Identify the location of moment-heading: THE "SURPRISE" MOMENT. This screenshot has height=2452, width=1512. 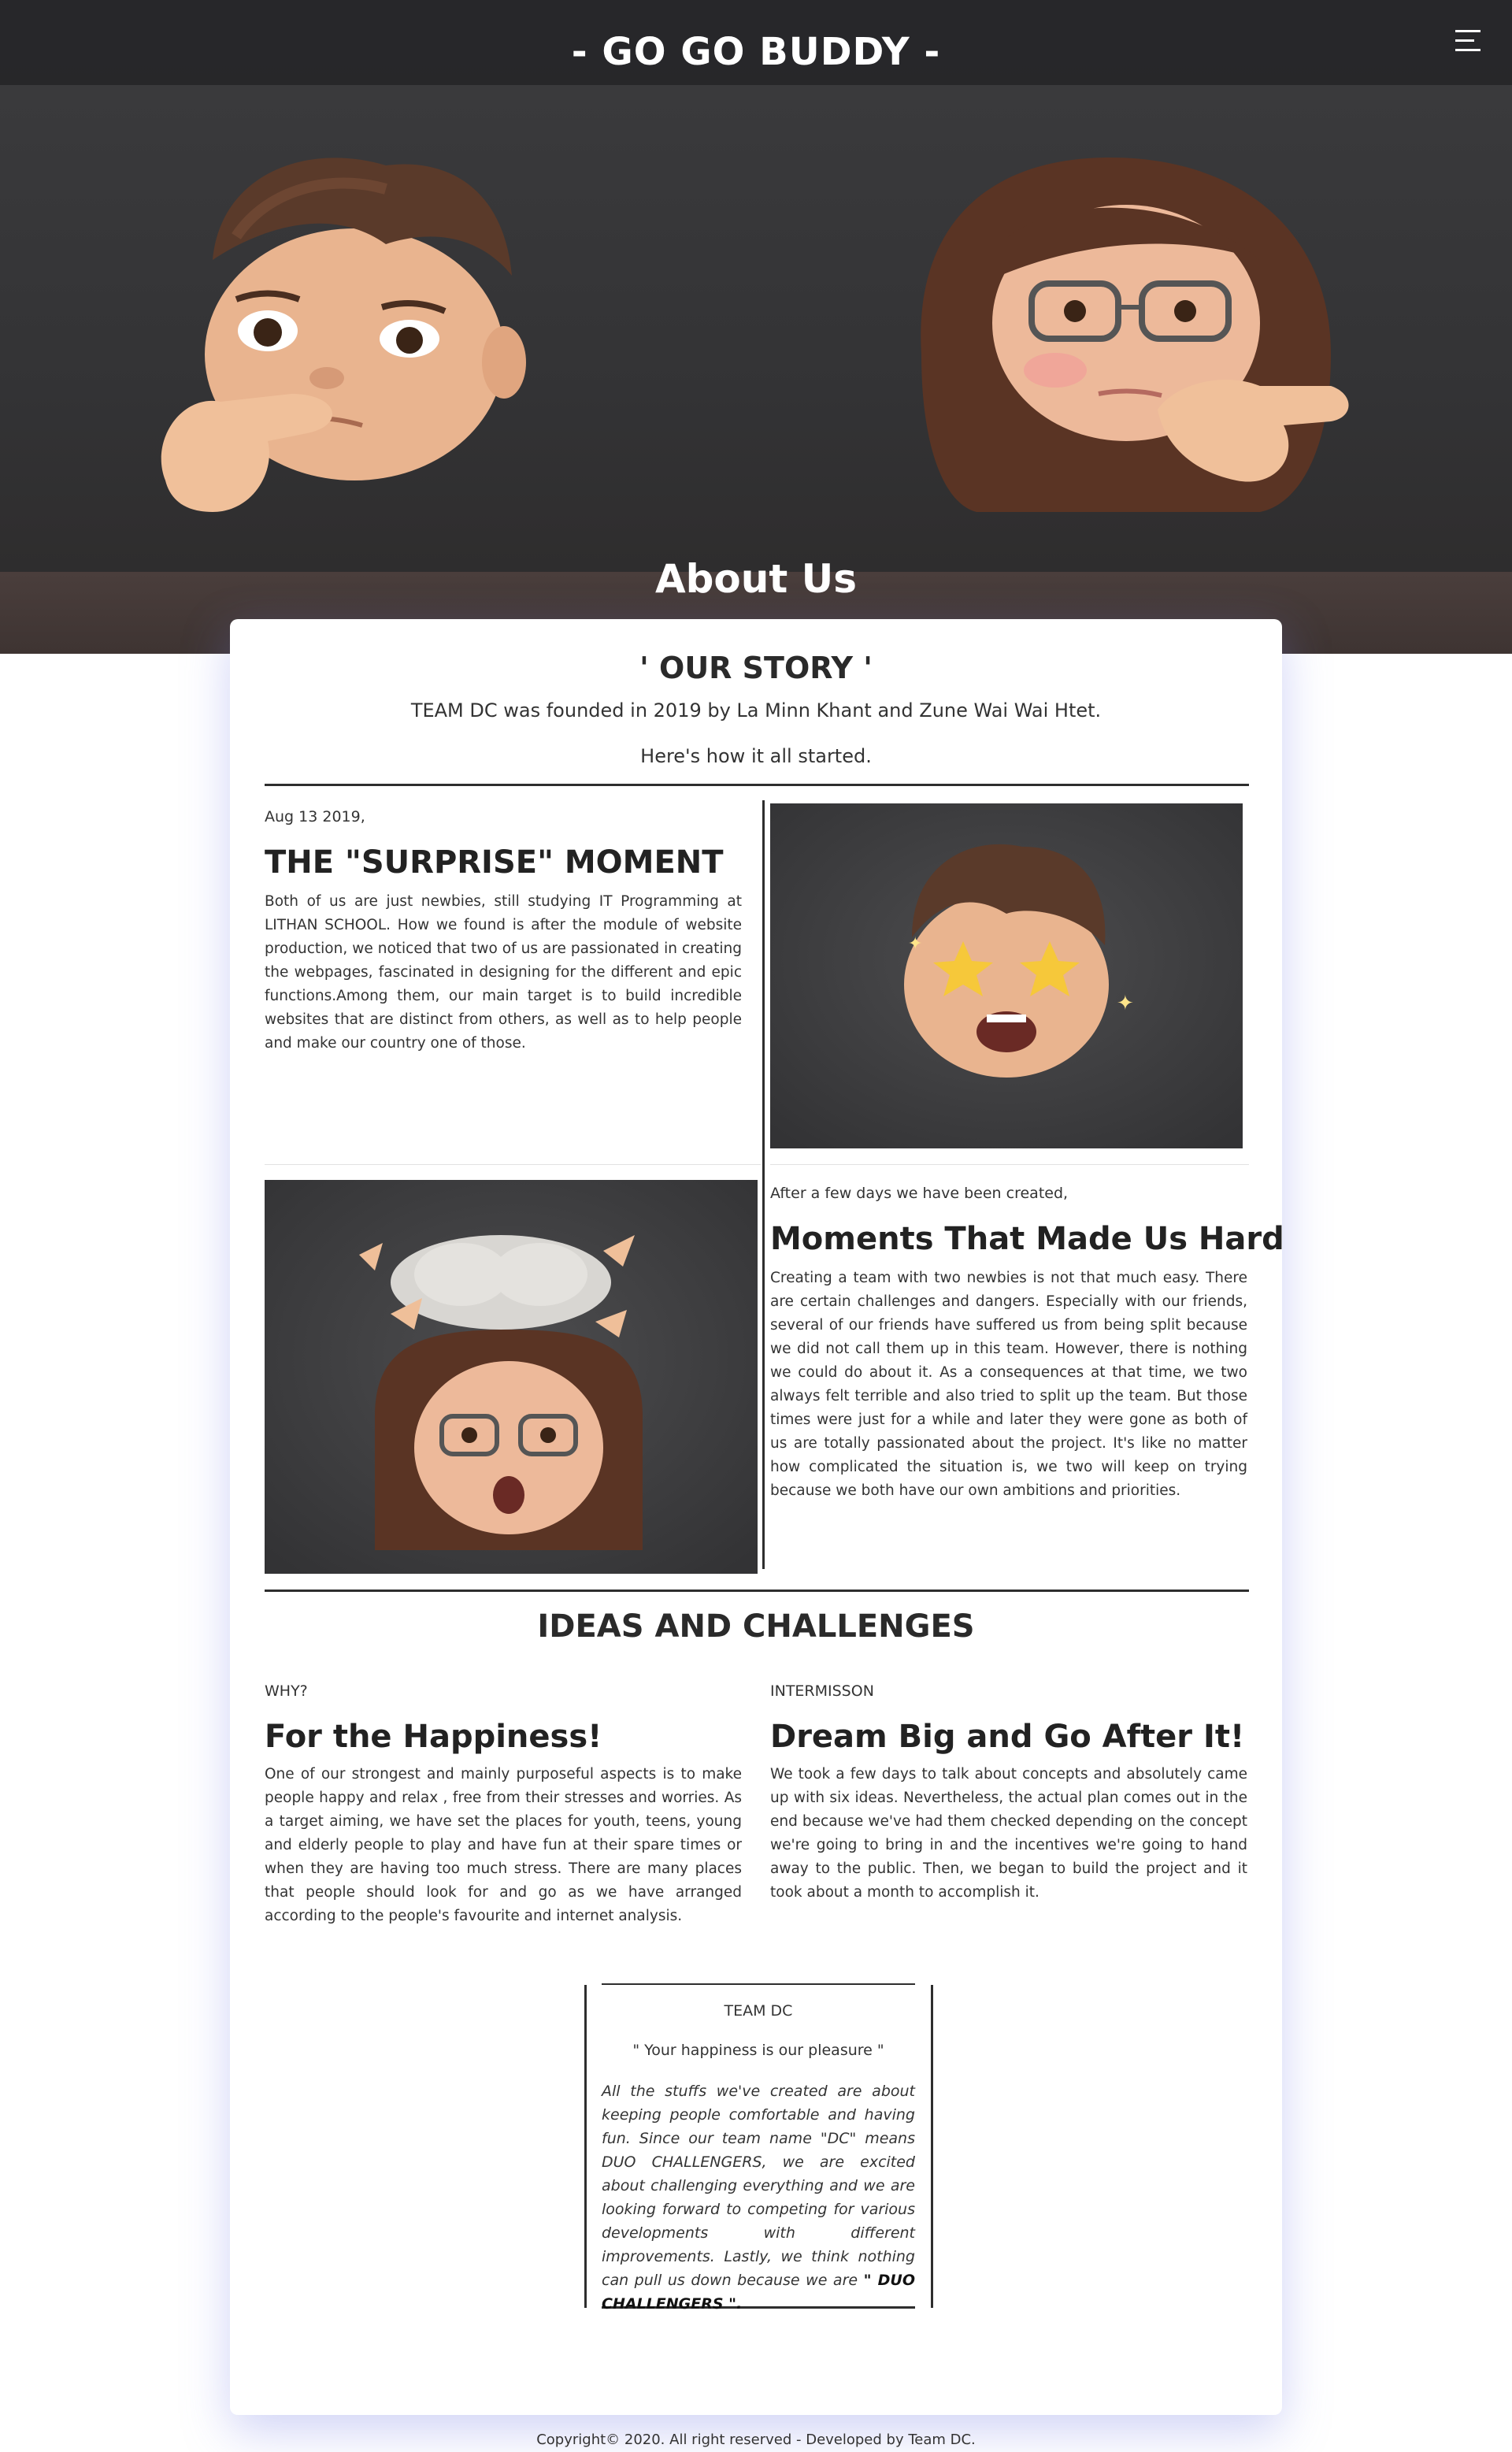
(494, 862).